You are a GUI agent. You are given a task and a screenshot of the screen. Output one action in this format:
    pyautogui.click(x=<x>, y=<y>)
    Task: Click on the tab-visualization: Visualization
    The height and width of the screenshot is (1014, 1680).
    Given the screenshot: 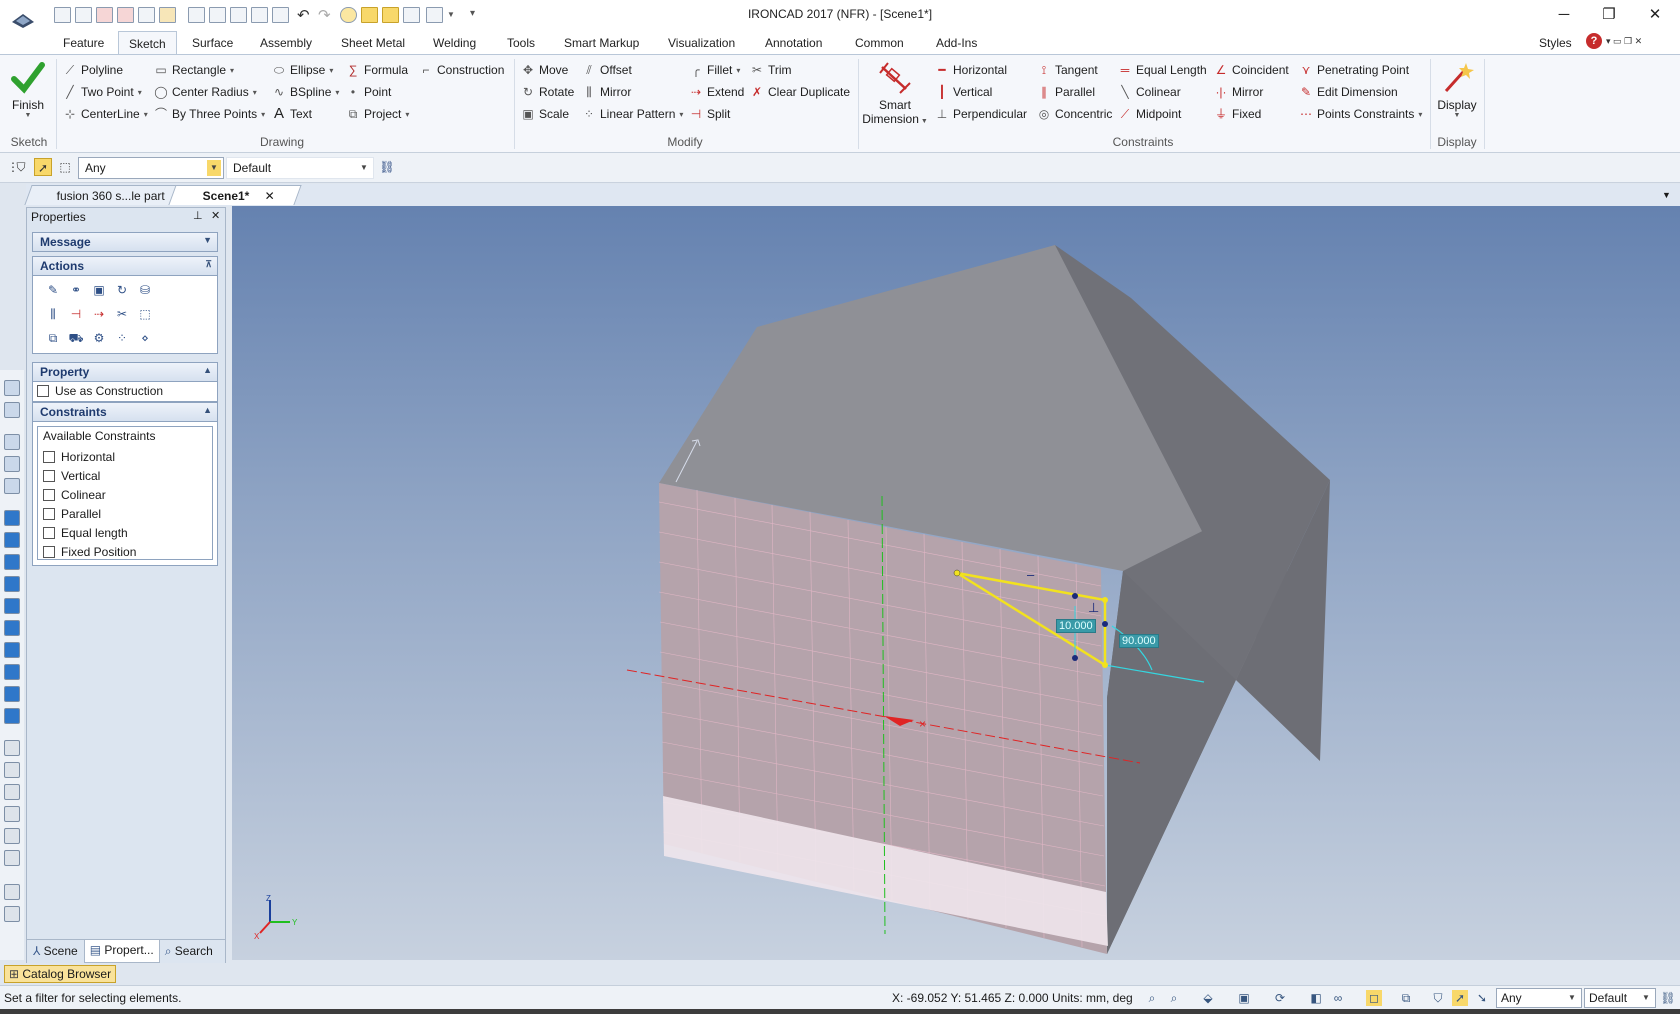 What is the action you would take?
    pyautogui.click(x=701, y=43)
    